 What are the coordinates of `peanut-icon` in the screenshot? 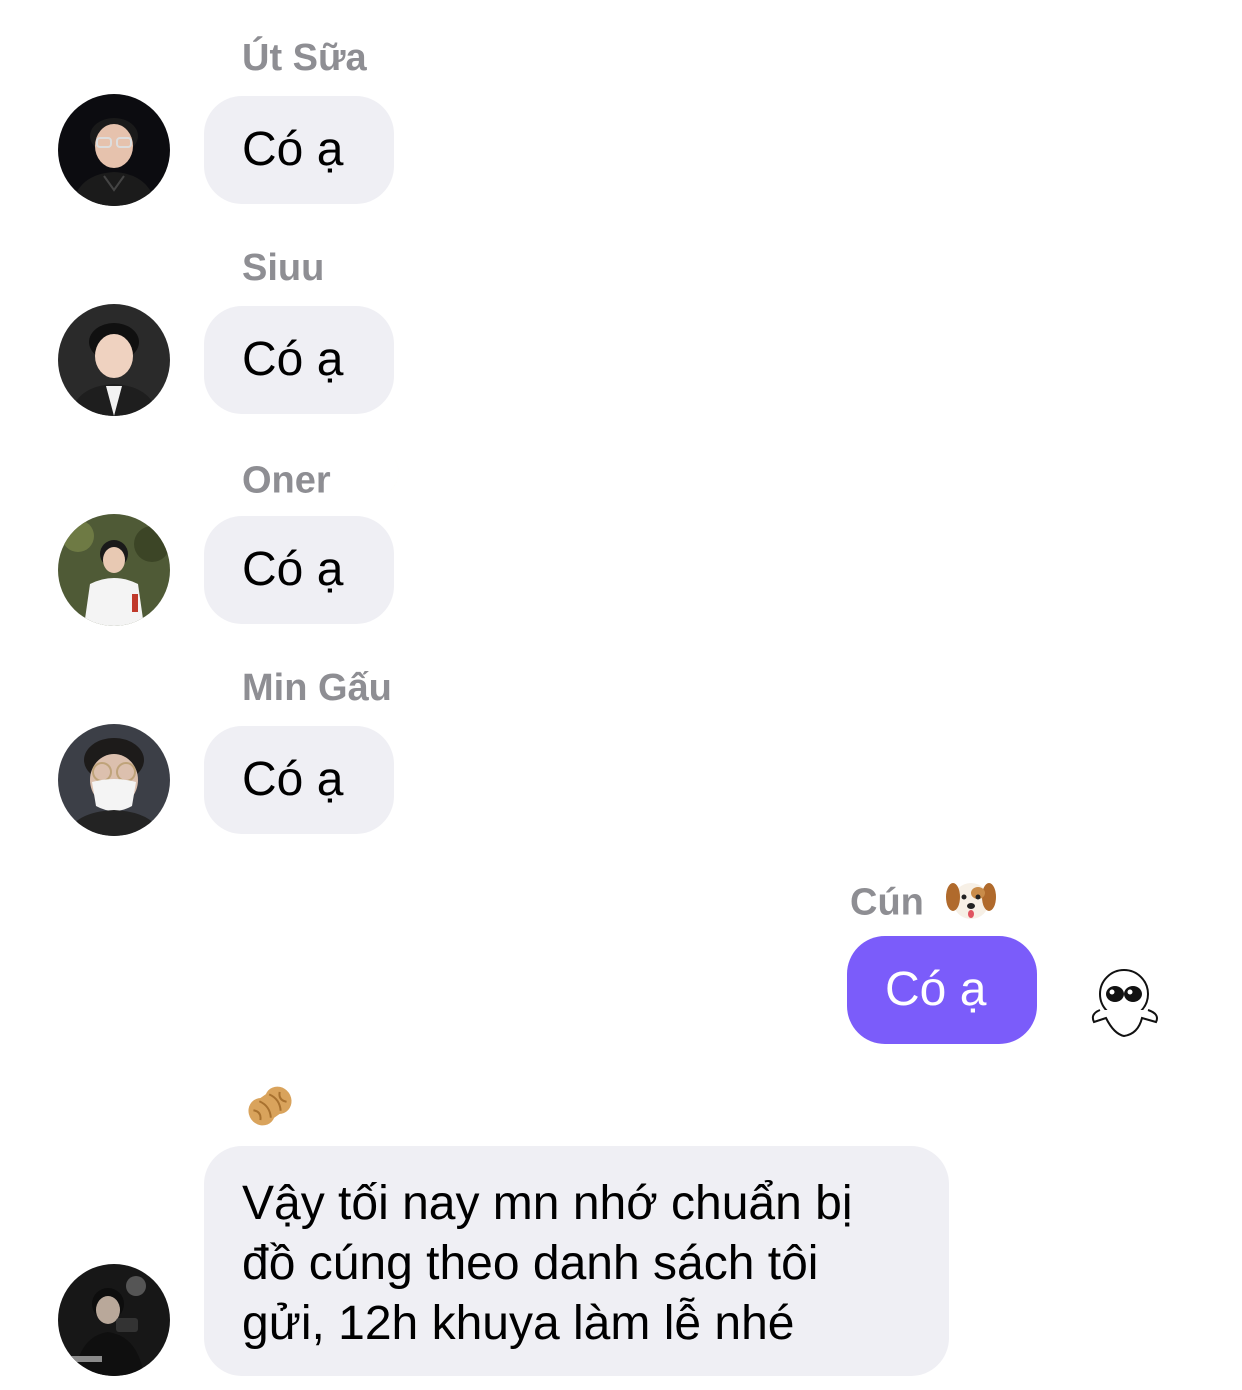 It's located at (270, 1106).